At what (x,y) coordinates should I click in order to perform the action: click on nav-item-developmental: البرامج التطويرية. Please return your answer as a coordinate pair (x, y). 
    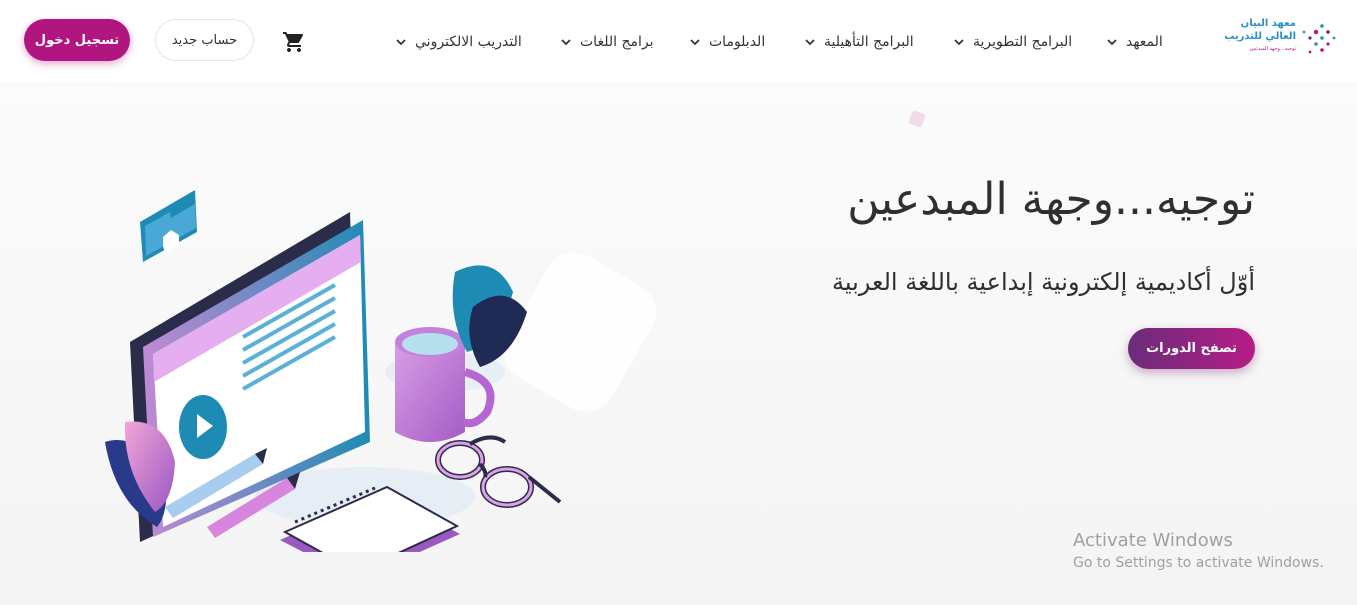
    Looking at the image, I should click on (1012, 42).